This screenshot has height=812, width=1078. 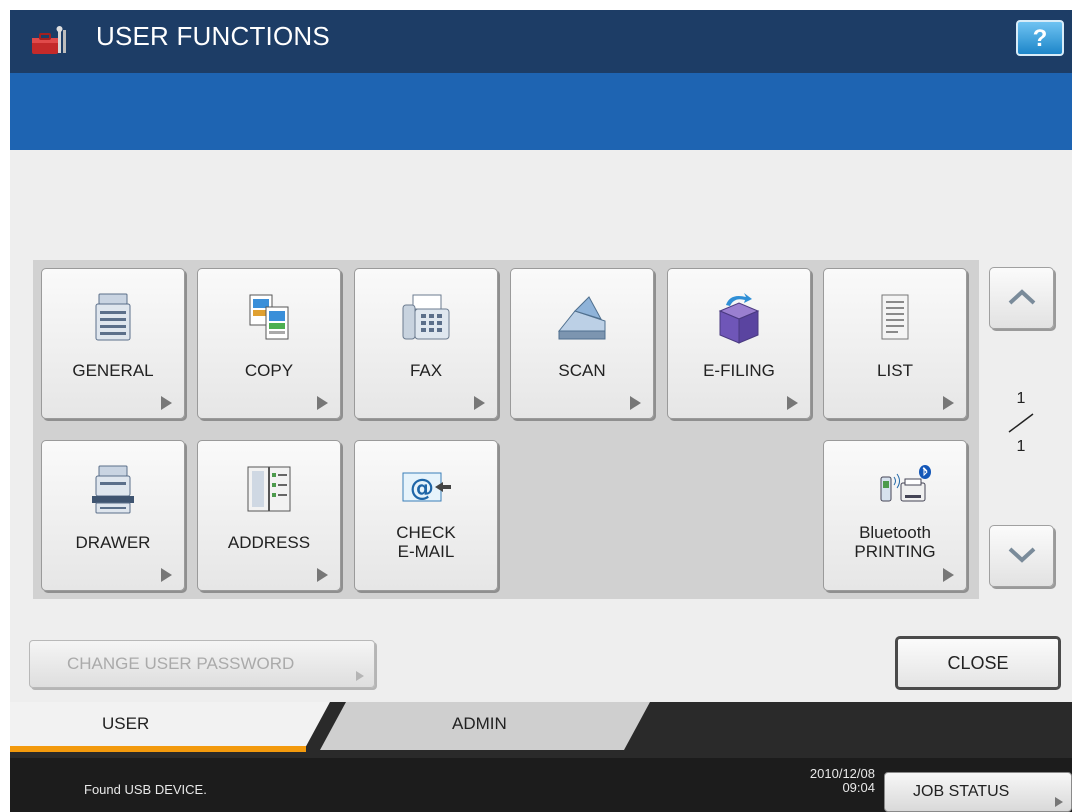 I want to click on bluetooth-printing-icon, so click(x=905, y=483).